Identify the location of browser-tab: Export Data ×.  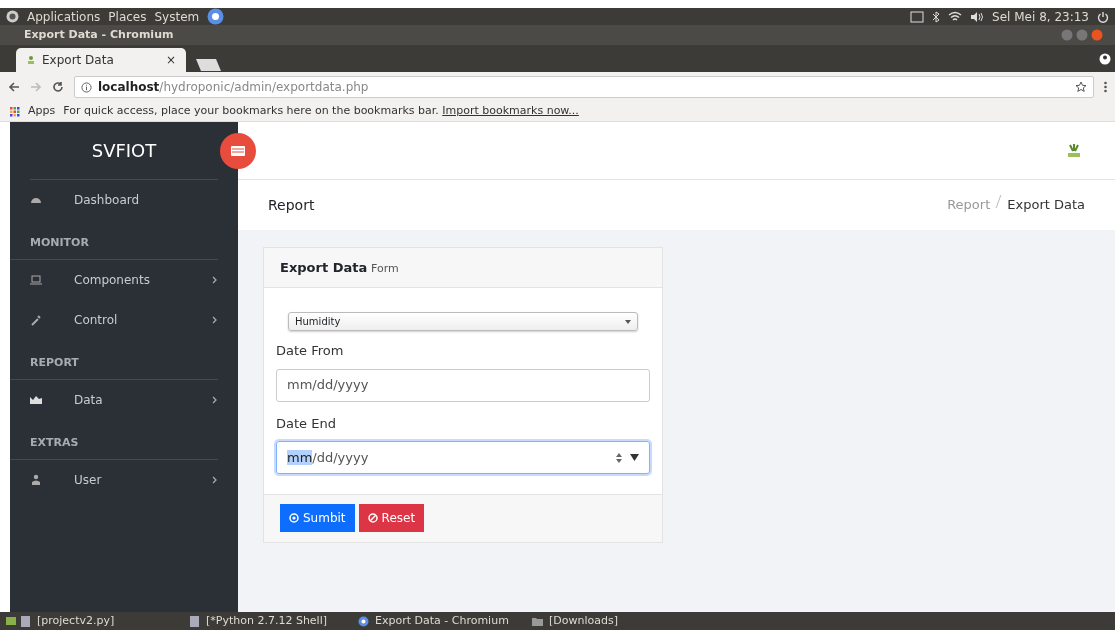
(101, 60).